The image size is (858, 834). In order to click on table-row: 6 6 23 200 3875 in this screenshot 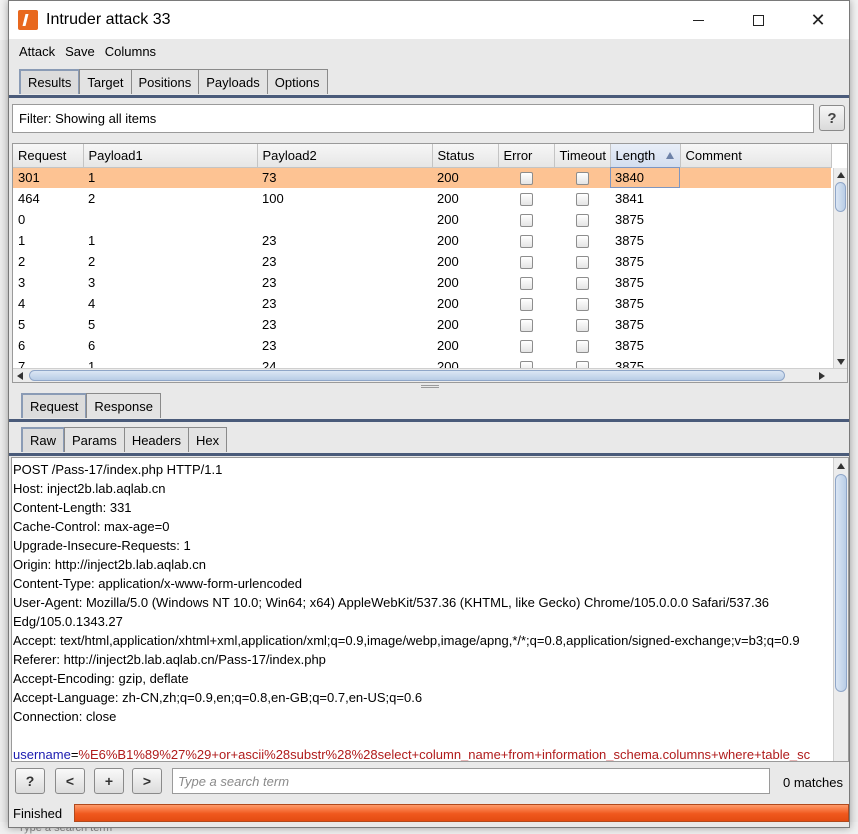, I will do `click(422, 345)`.